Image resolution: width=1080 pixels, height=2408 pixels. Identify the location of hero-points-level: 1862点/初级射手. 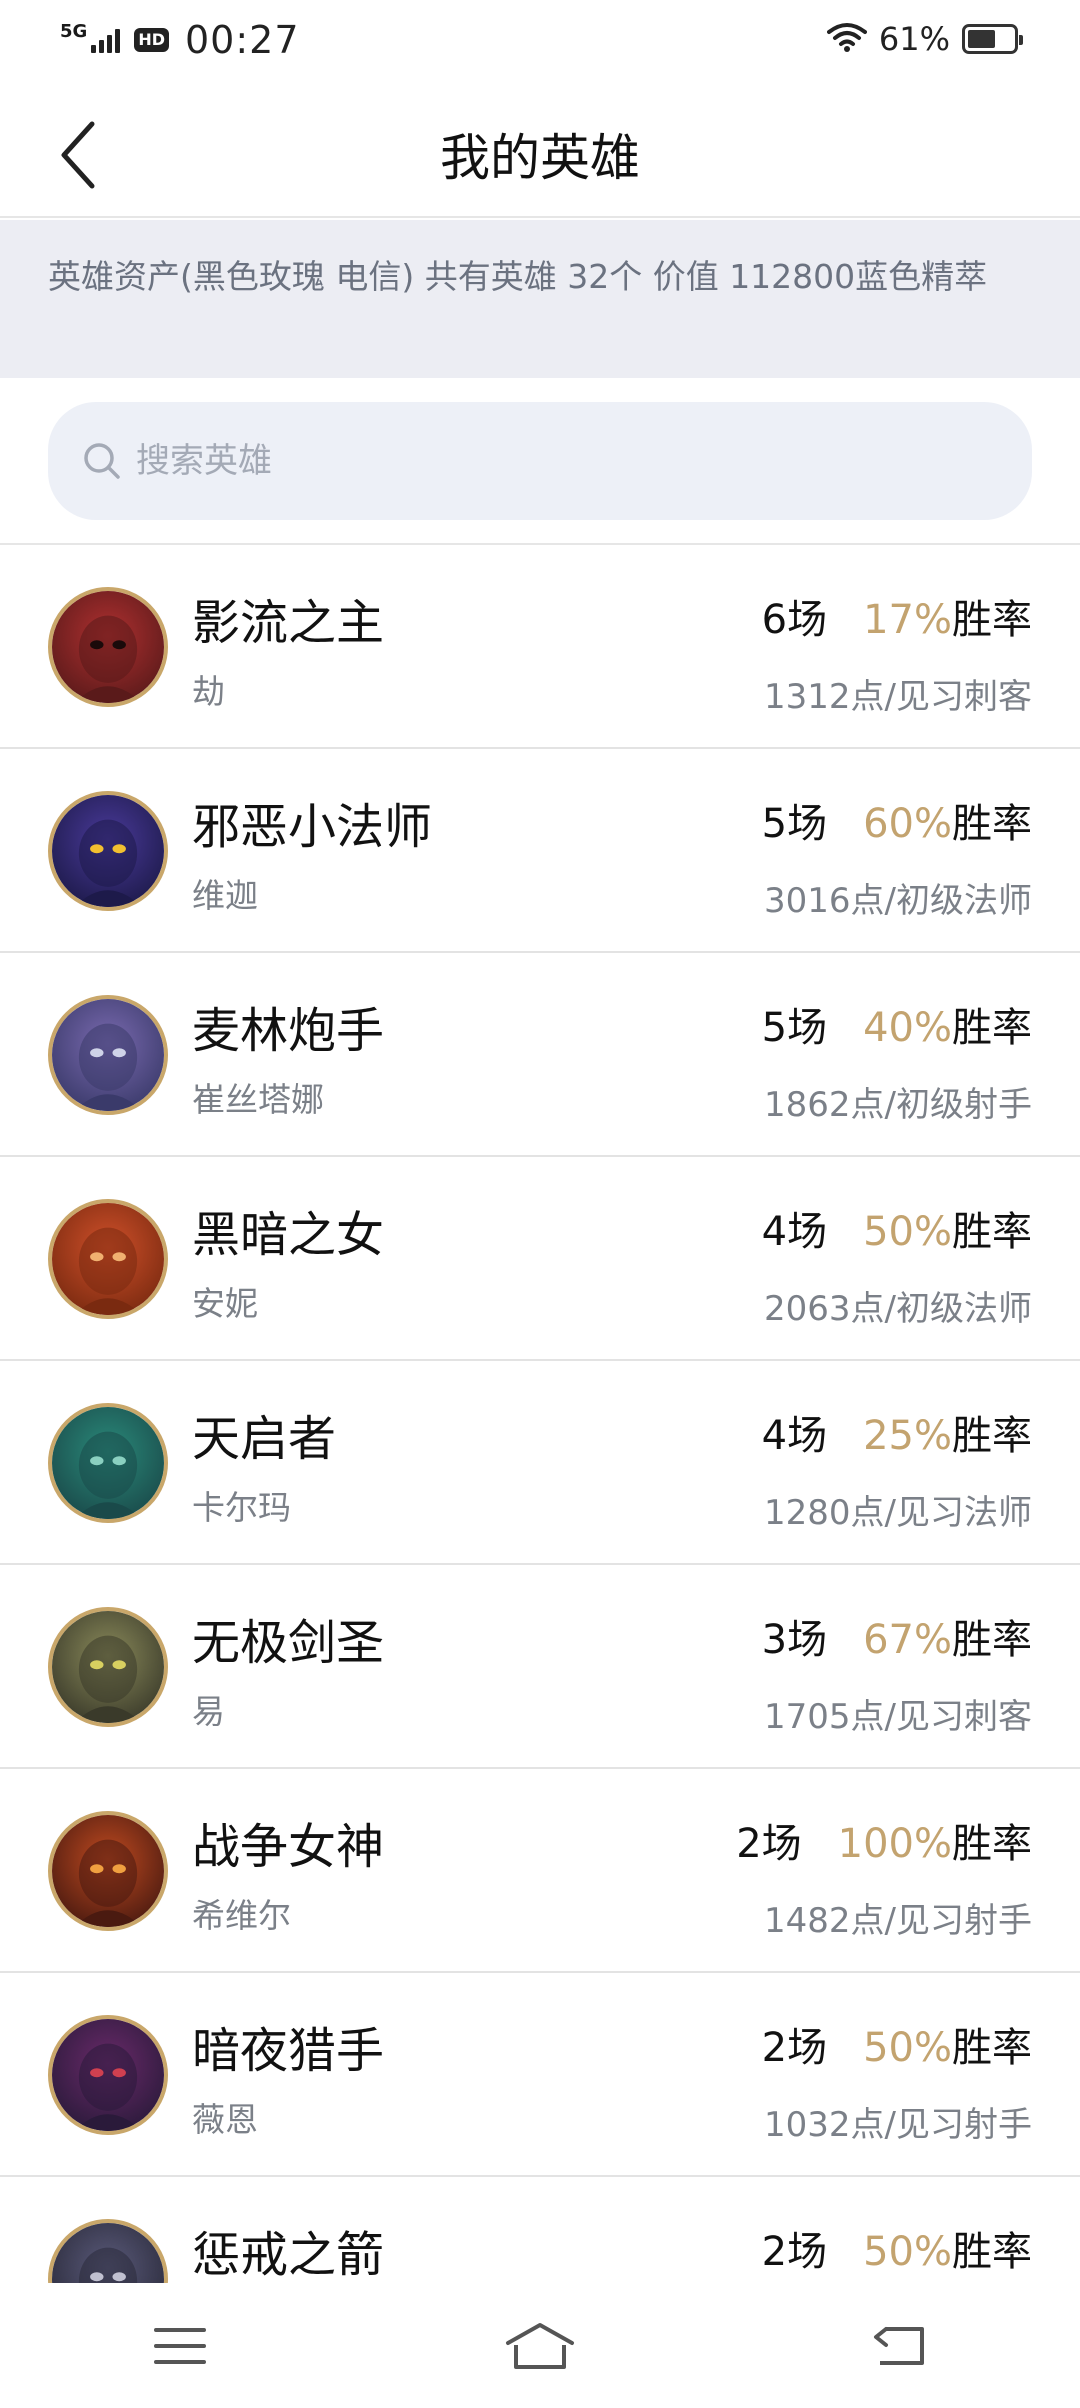
(898, 1105).